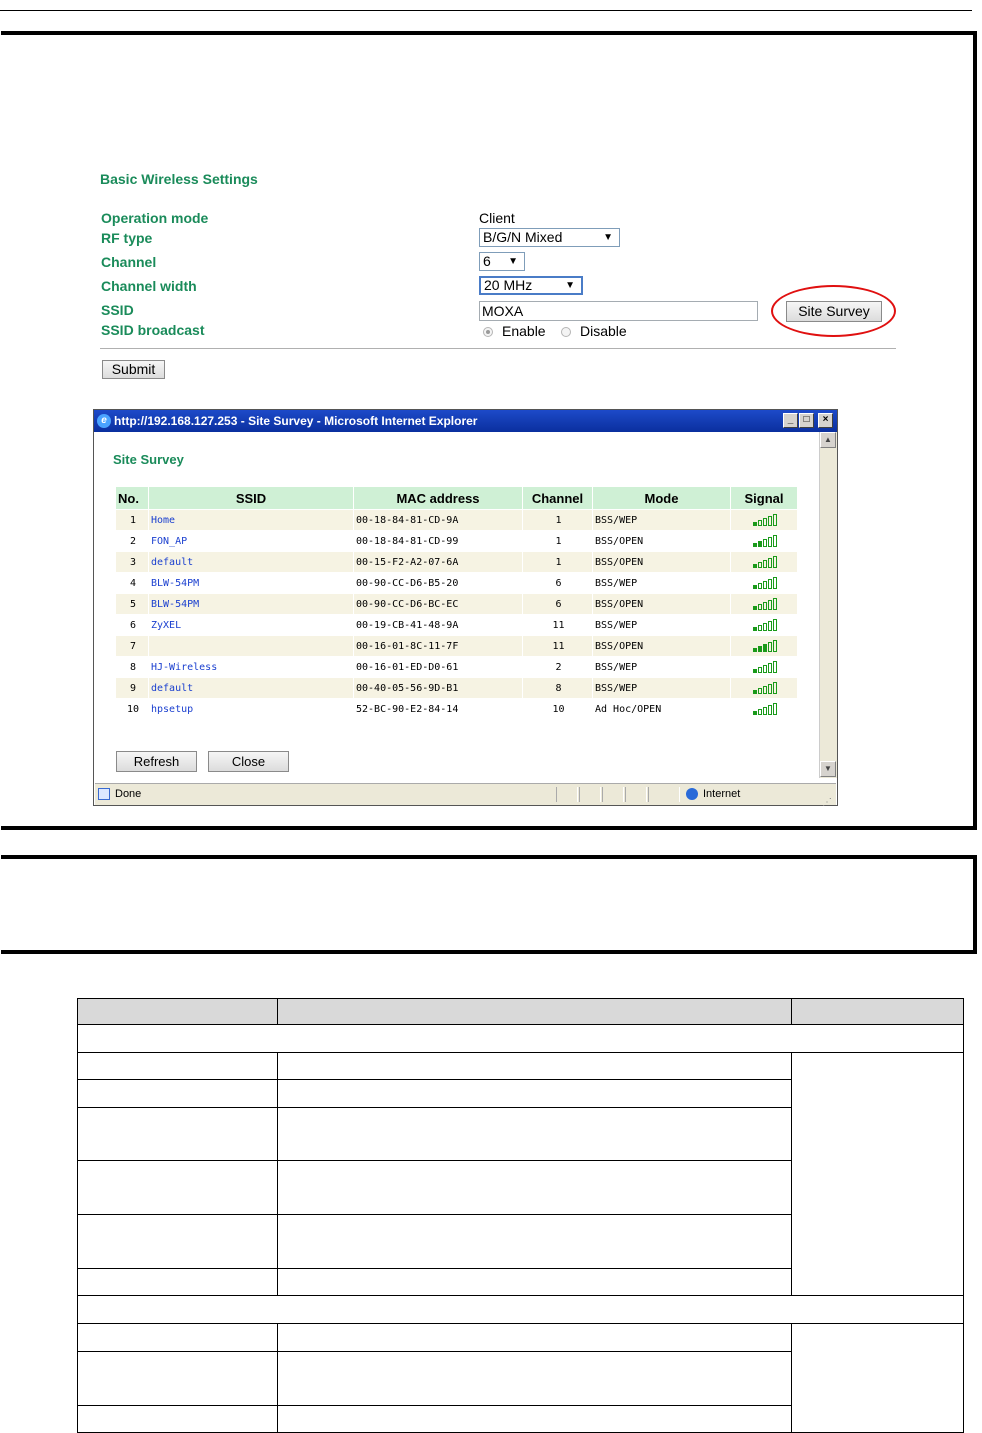 The image size is (982, 1433). Describe the element at coordinates (661, 604) in the screenshot. I see `cell-mode: BSS/OPEN` at that location.